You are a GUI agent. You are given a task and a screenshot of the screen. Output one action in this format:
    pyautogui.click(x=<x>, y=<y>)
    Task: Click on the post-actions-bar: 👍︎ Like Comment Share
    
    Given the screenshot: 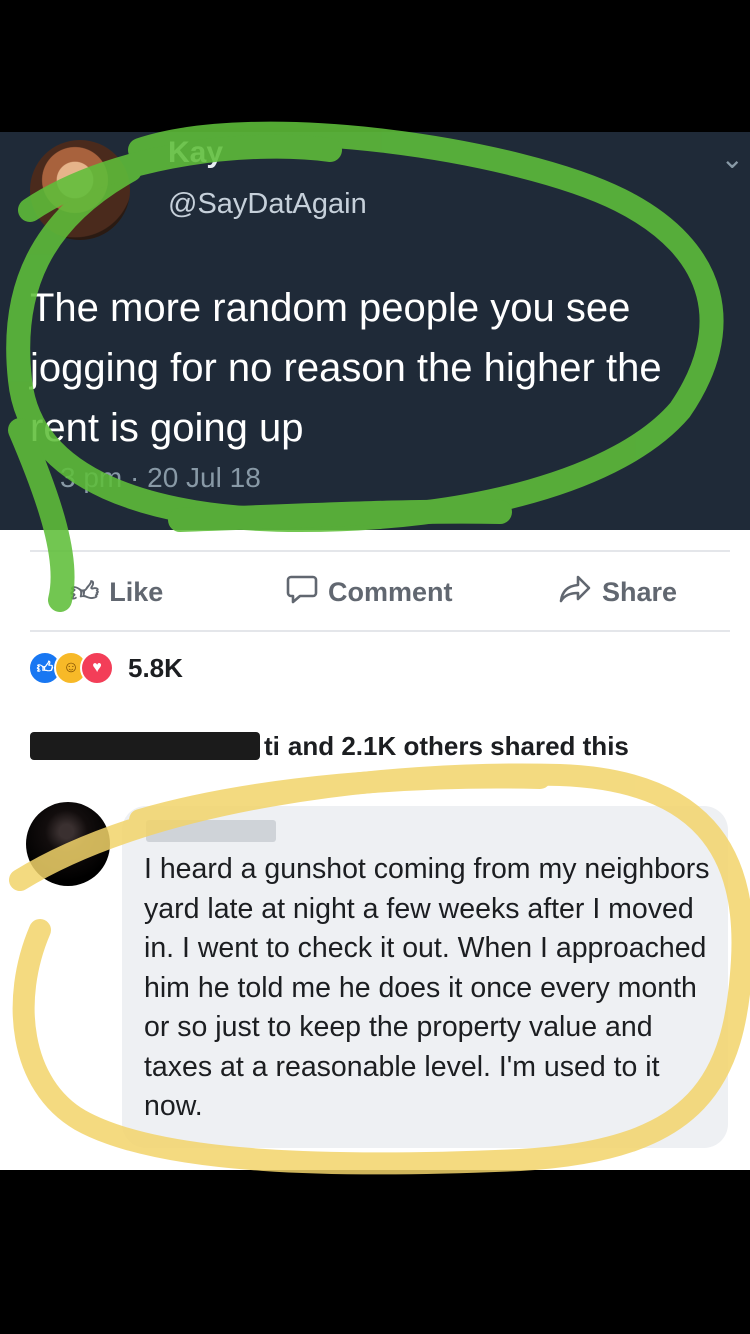 What is the action you would take?
    pyautogui.click(x=375, y=593)
    